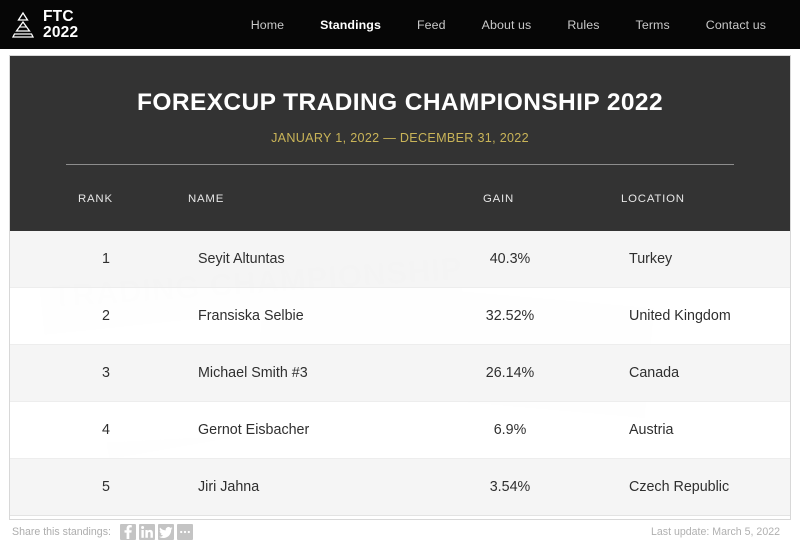 The height and width of the screenshot is (543, 800). I want to click on cell-location: United Kingdom, so click(680, 316).